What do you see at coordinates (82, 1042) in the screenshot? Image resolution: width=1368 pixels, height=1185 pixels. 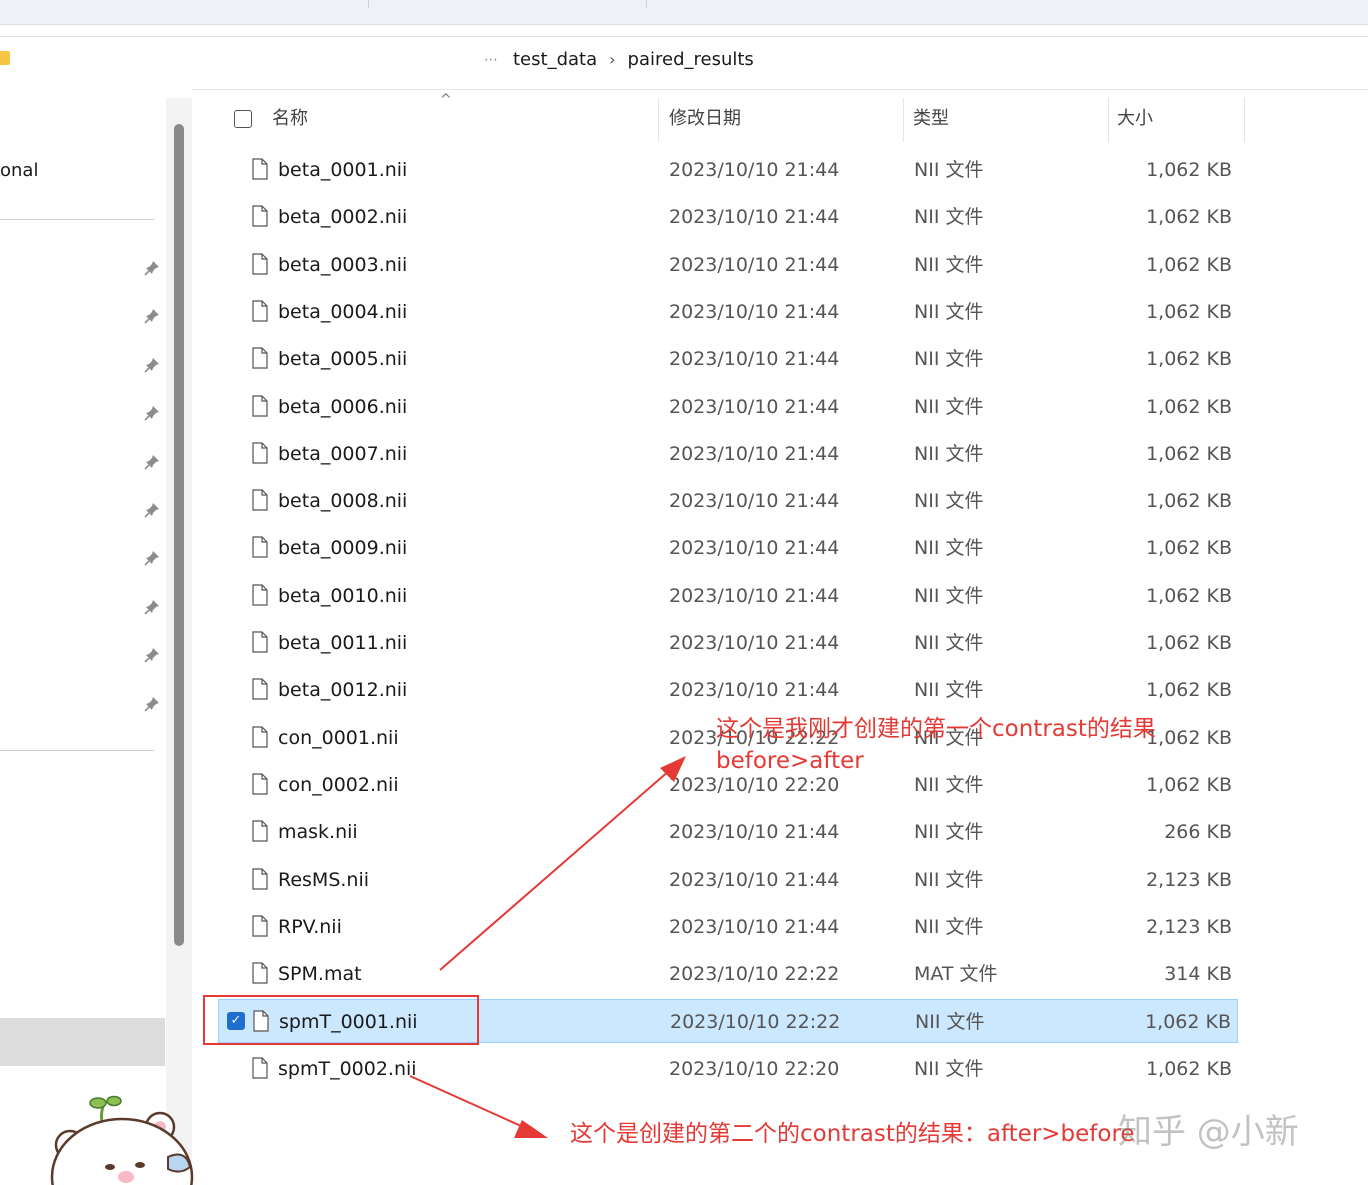 I see `nav-item-selected` at bounding box center [82, 1042].